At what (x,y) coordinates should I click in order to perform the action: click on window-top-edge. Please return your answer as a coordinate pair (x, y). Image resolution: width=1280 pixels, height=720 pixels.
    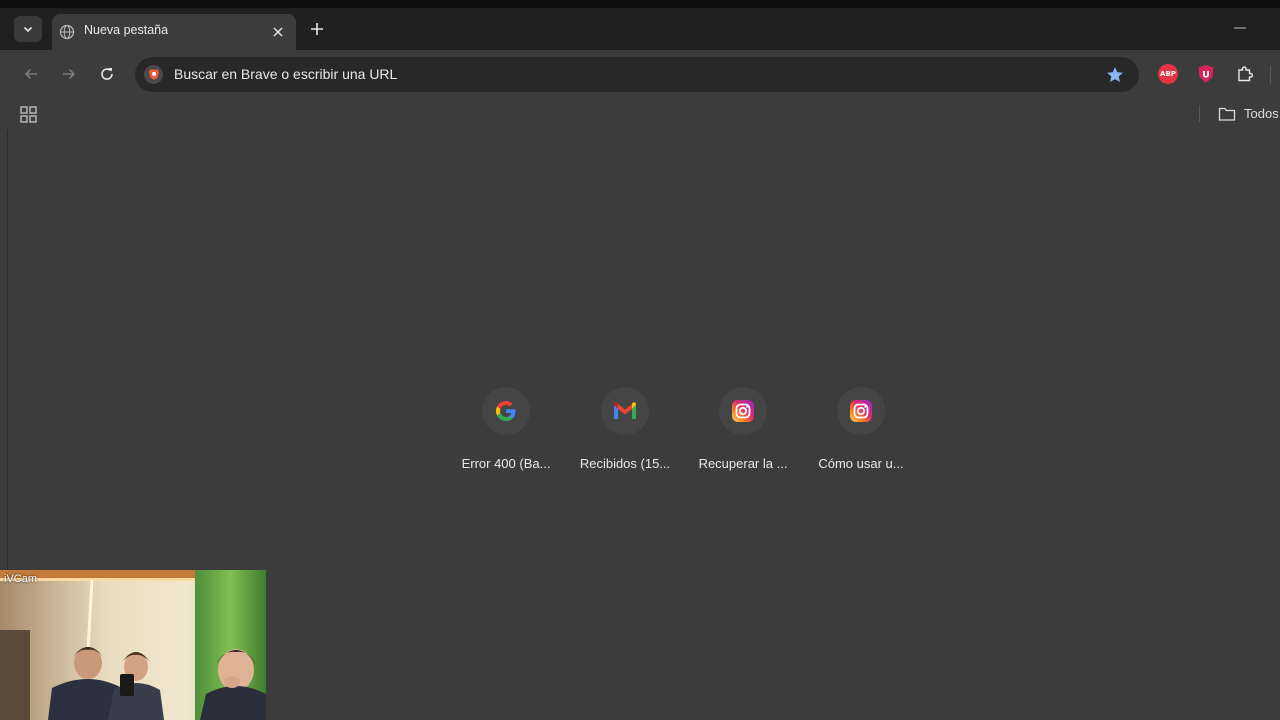
    Looking at the image, I should click on (640, 4).